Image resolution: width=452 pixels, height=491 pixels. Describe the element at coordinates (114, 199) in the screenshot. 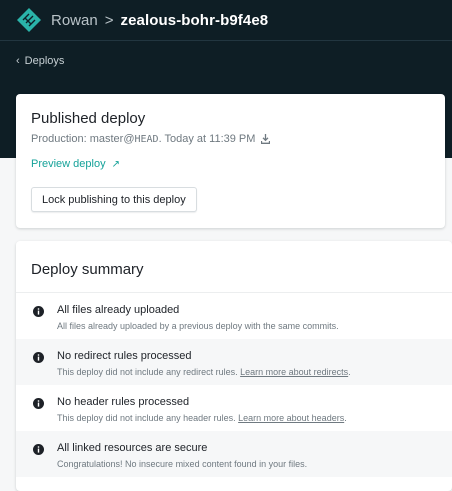

I see `lock-publishing-button: Lock publishing to this deploy` at that location.